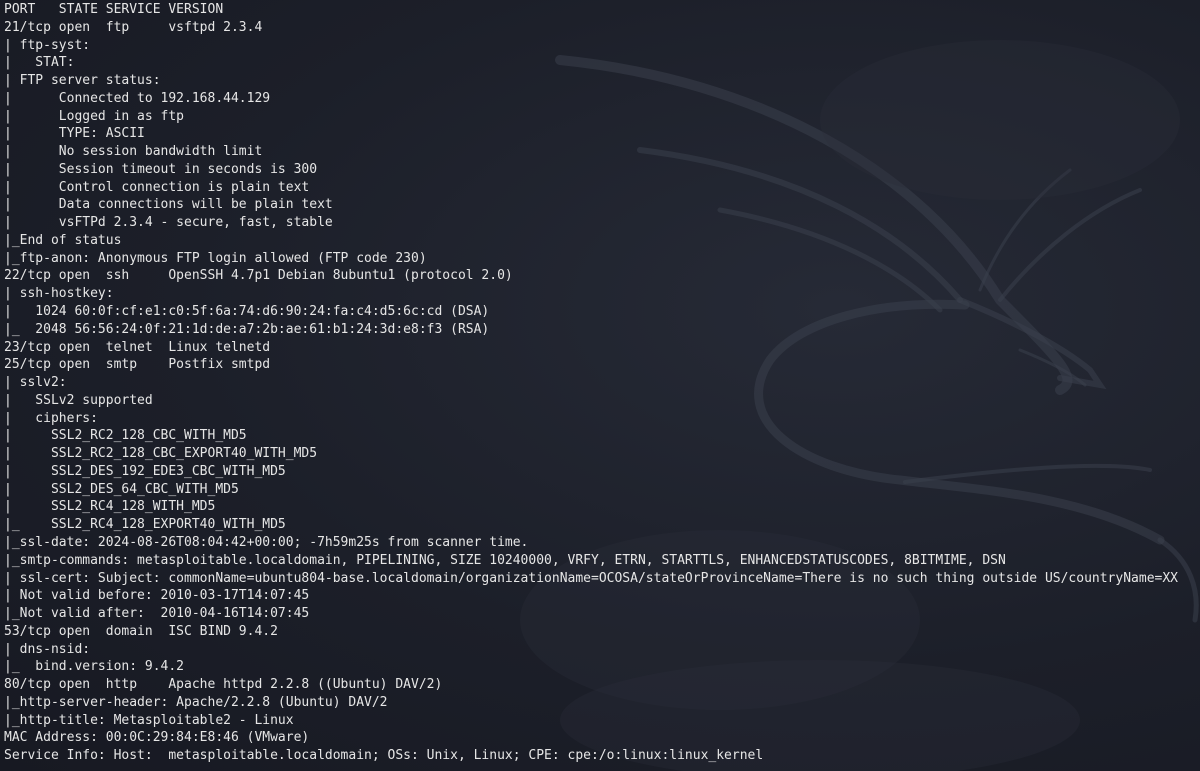 Image resolution: width=1200 pixels, height=771 pixels. Describe the element at coordinates (63, 294) in the screenshot. I see `terminal-line: | ssh-hostkey:` at that location.